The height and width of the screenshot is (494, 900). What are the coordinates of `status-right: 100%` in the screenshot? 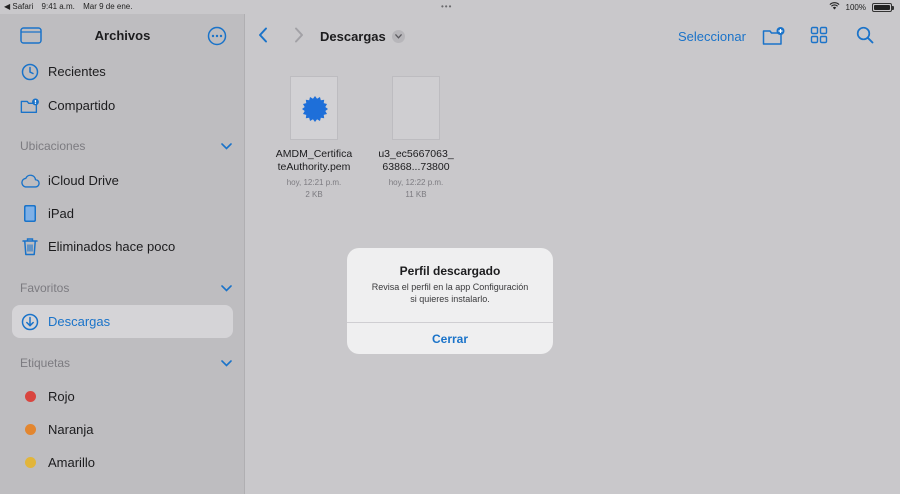 It's located at (861, 7).